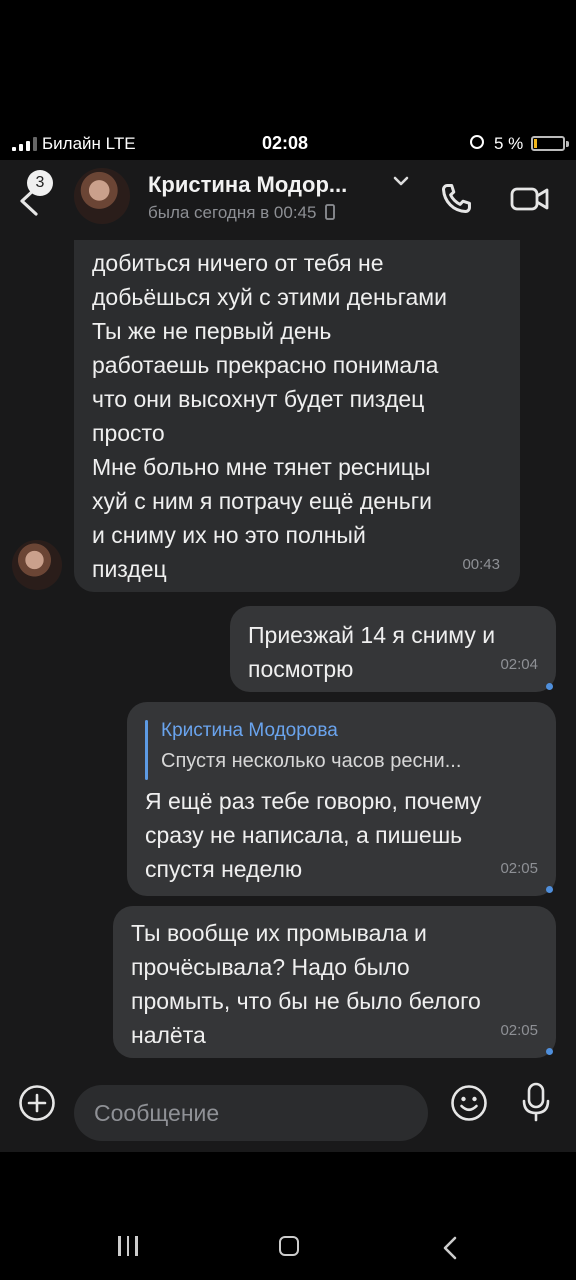  Describe the element at coordinates (536, 1102) in the screenshot. I see `microphone-icon` at that location.